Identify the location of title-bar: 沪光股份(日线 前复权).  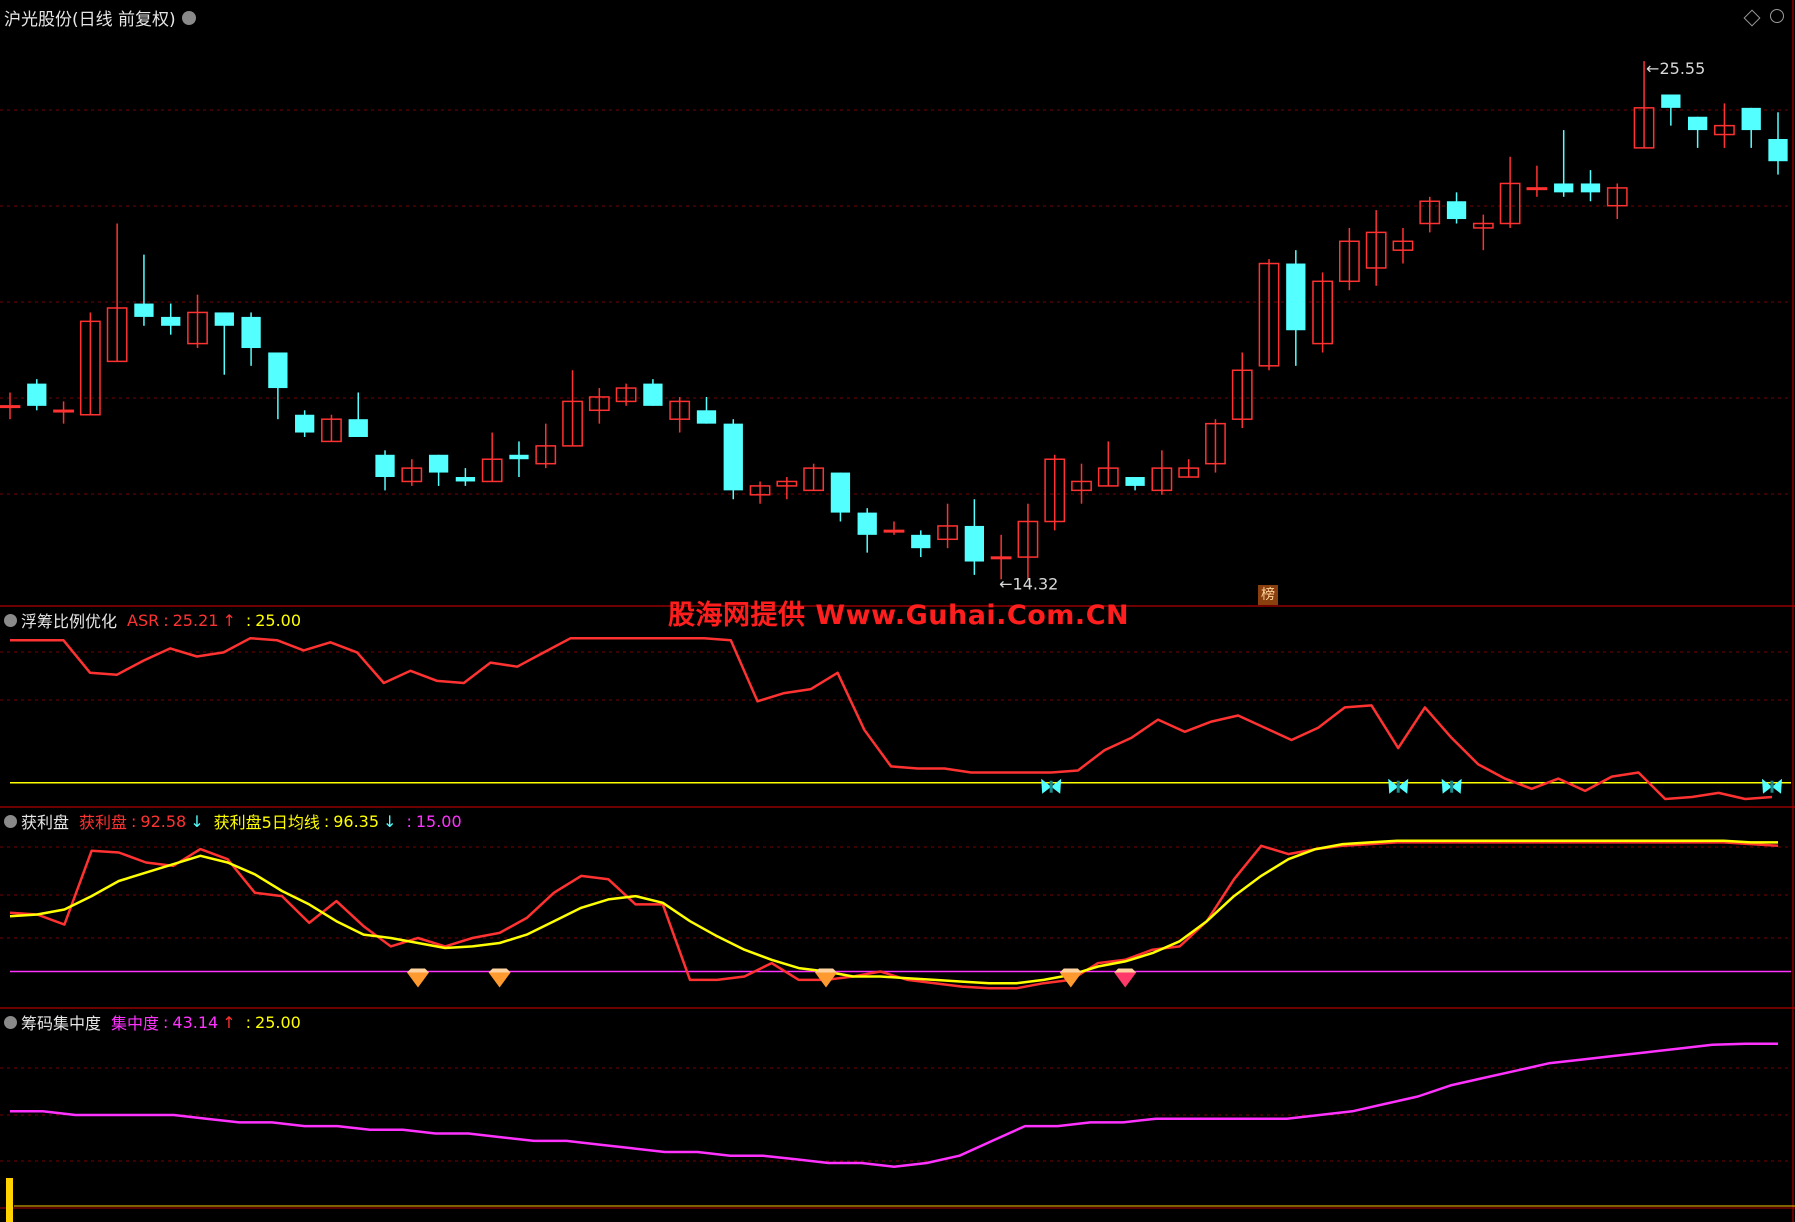
(100, 18).